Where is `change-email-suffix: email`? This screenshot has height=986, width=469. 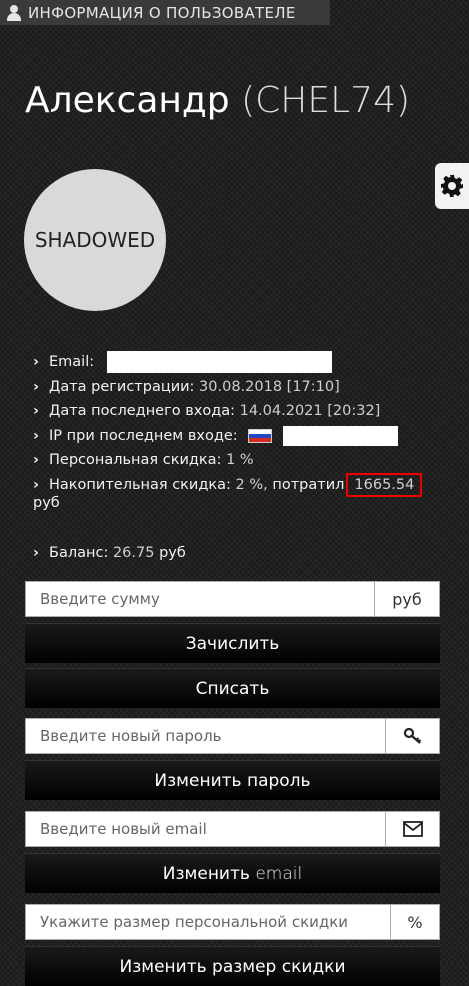
change-email-suffix: email is located at coordinates (279, 873).